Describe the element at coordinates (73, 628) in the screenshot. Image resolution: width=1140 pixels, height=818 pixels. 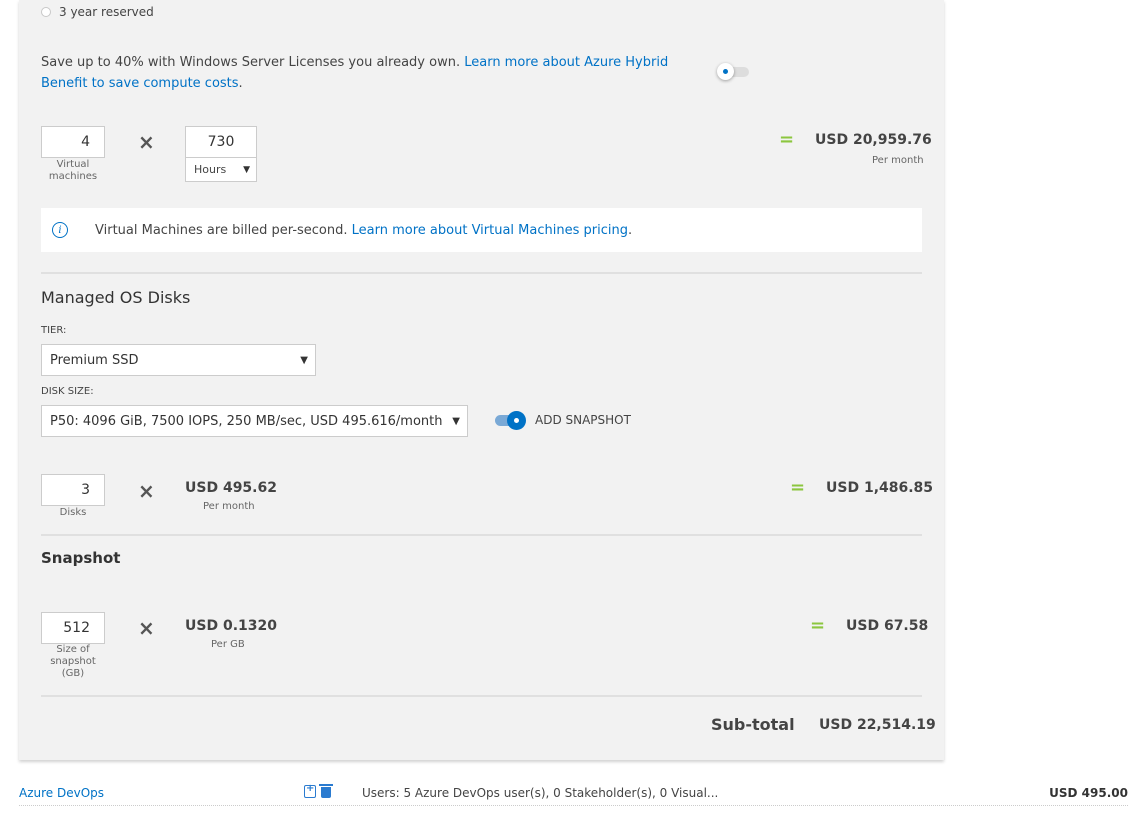
I see `snapshot-size-input: 512` at that location.